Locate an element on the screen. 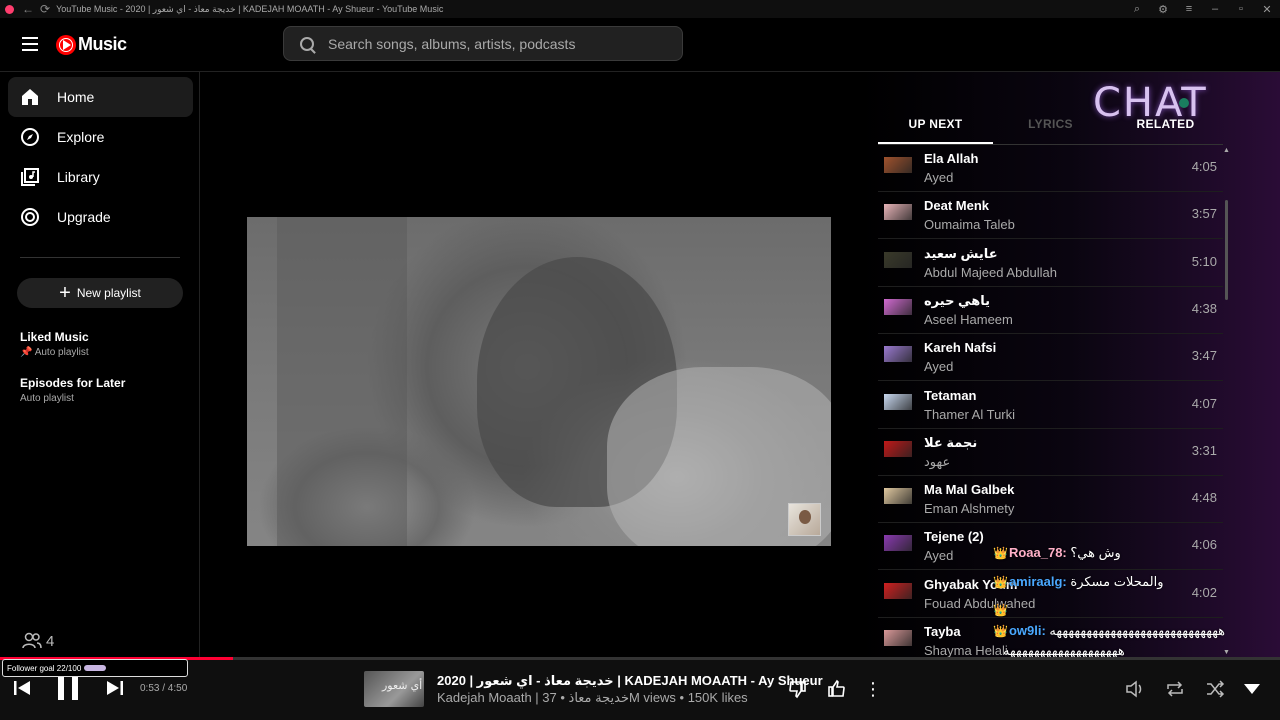 Image resolution: width=1280 pixels, height=720 pixels. pause-icon is located at coordinates (68, 688).